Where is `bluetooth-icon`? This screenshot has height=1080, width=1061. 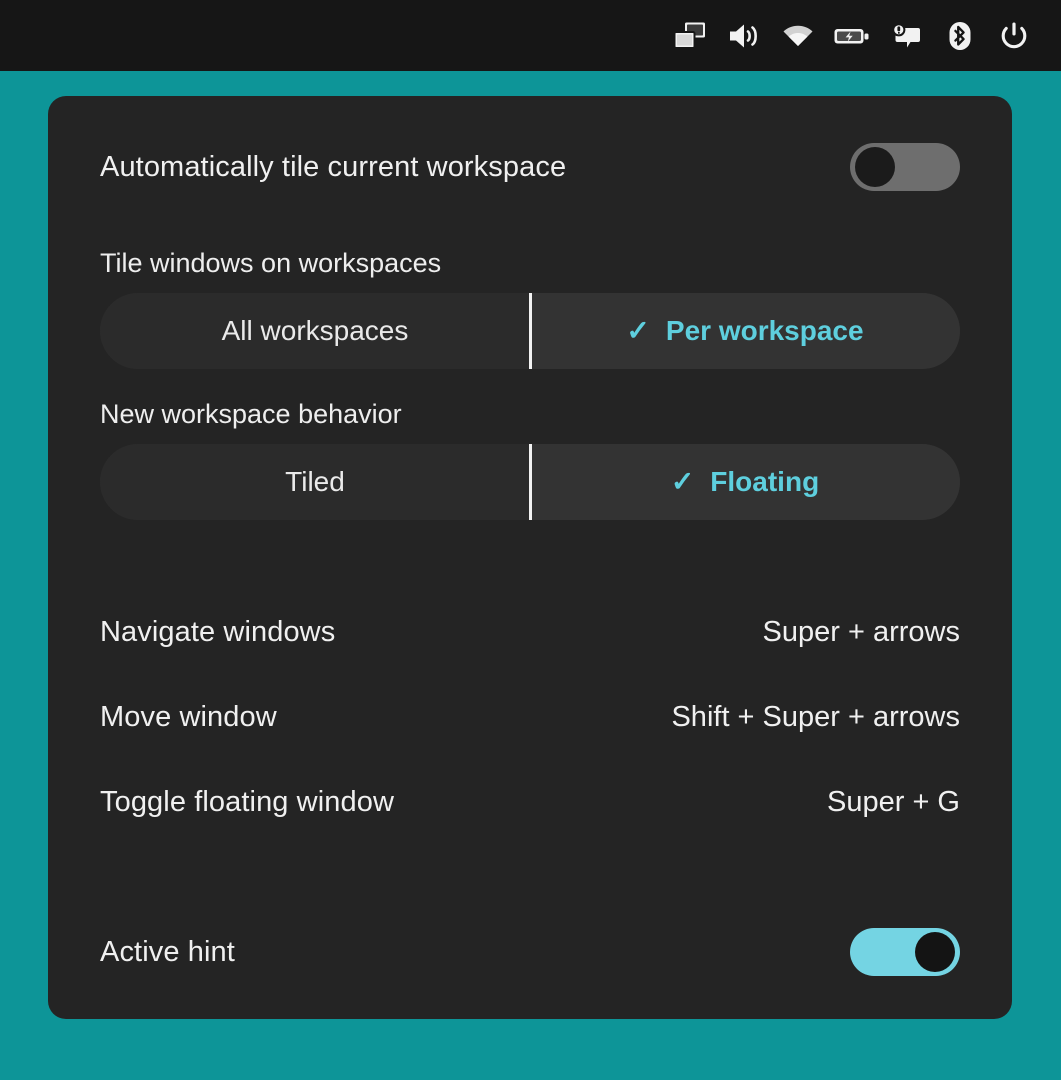
bluetooth-icon is located at coordinates (960, 36).